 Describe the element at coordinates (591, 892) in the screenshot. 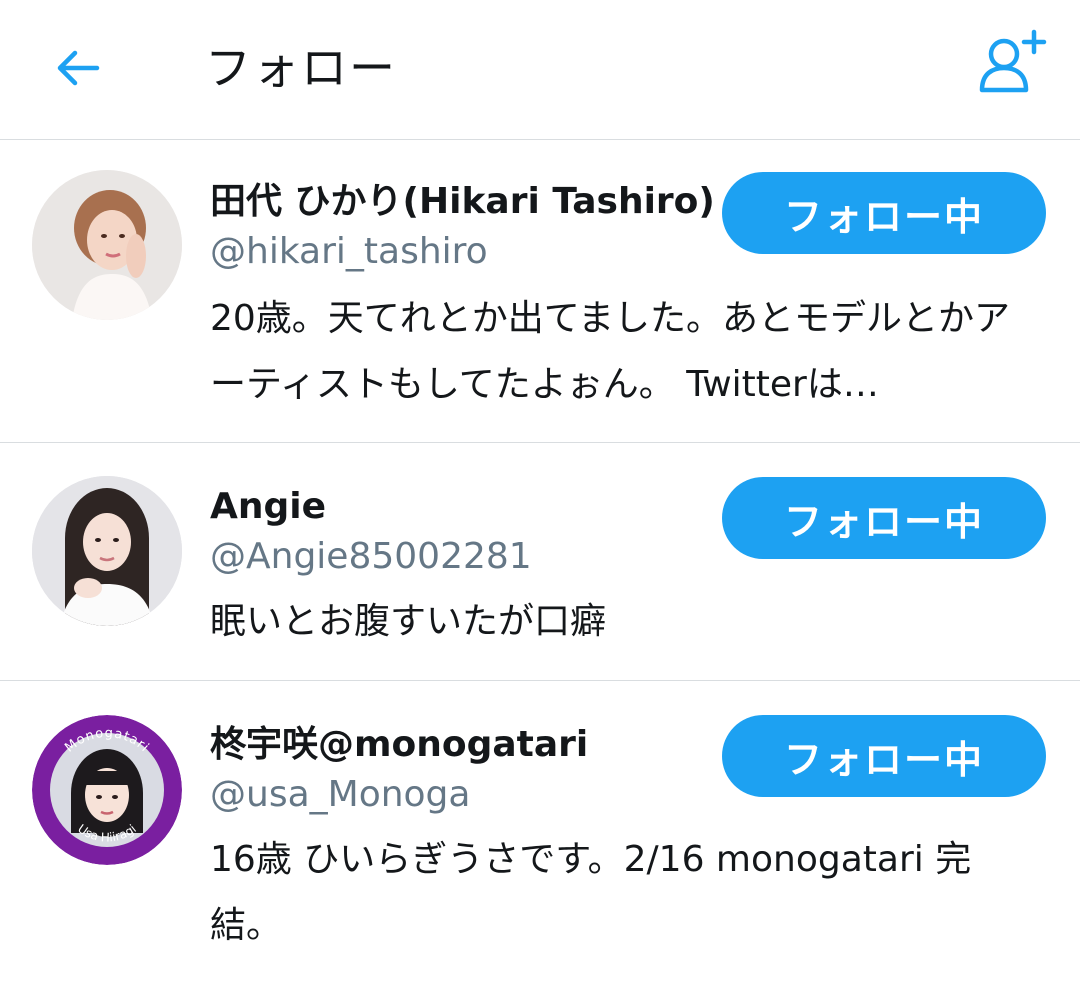

I see `user-bio: 16歳 ひいらぎうさです。2/16 monogatari 完結。` at that location.